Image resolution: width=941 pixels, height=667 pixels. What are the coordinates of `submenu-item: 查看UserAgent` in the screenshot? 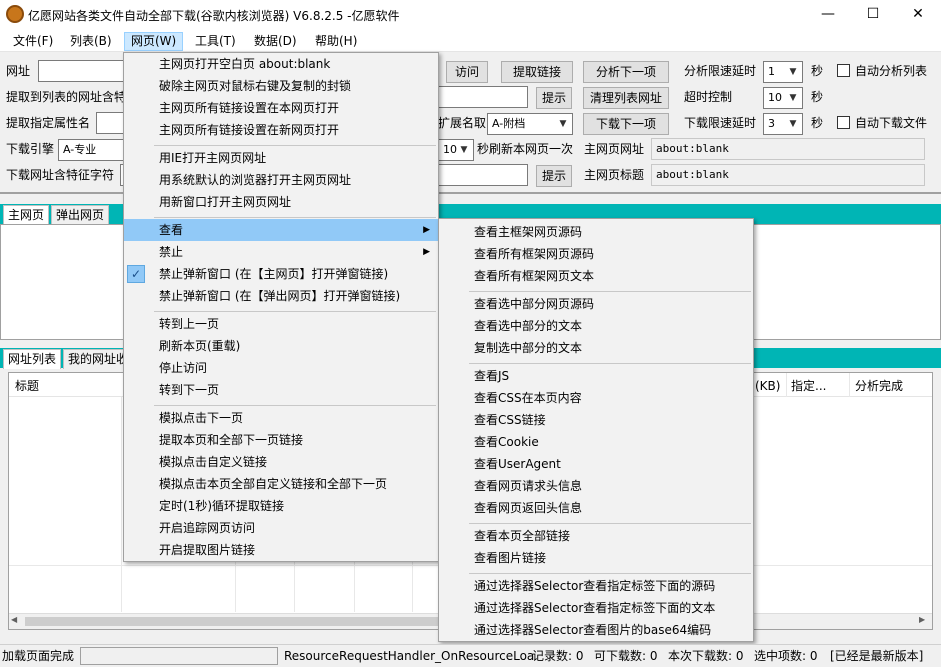 It's located at (596, 464).